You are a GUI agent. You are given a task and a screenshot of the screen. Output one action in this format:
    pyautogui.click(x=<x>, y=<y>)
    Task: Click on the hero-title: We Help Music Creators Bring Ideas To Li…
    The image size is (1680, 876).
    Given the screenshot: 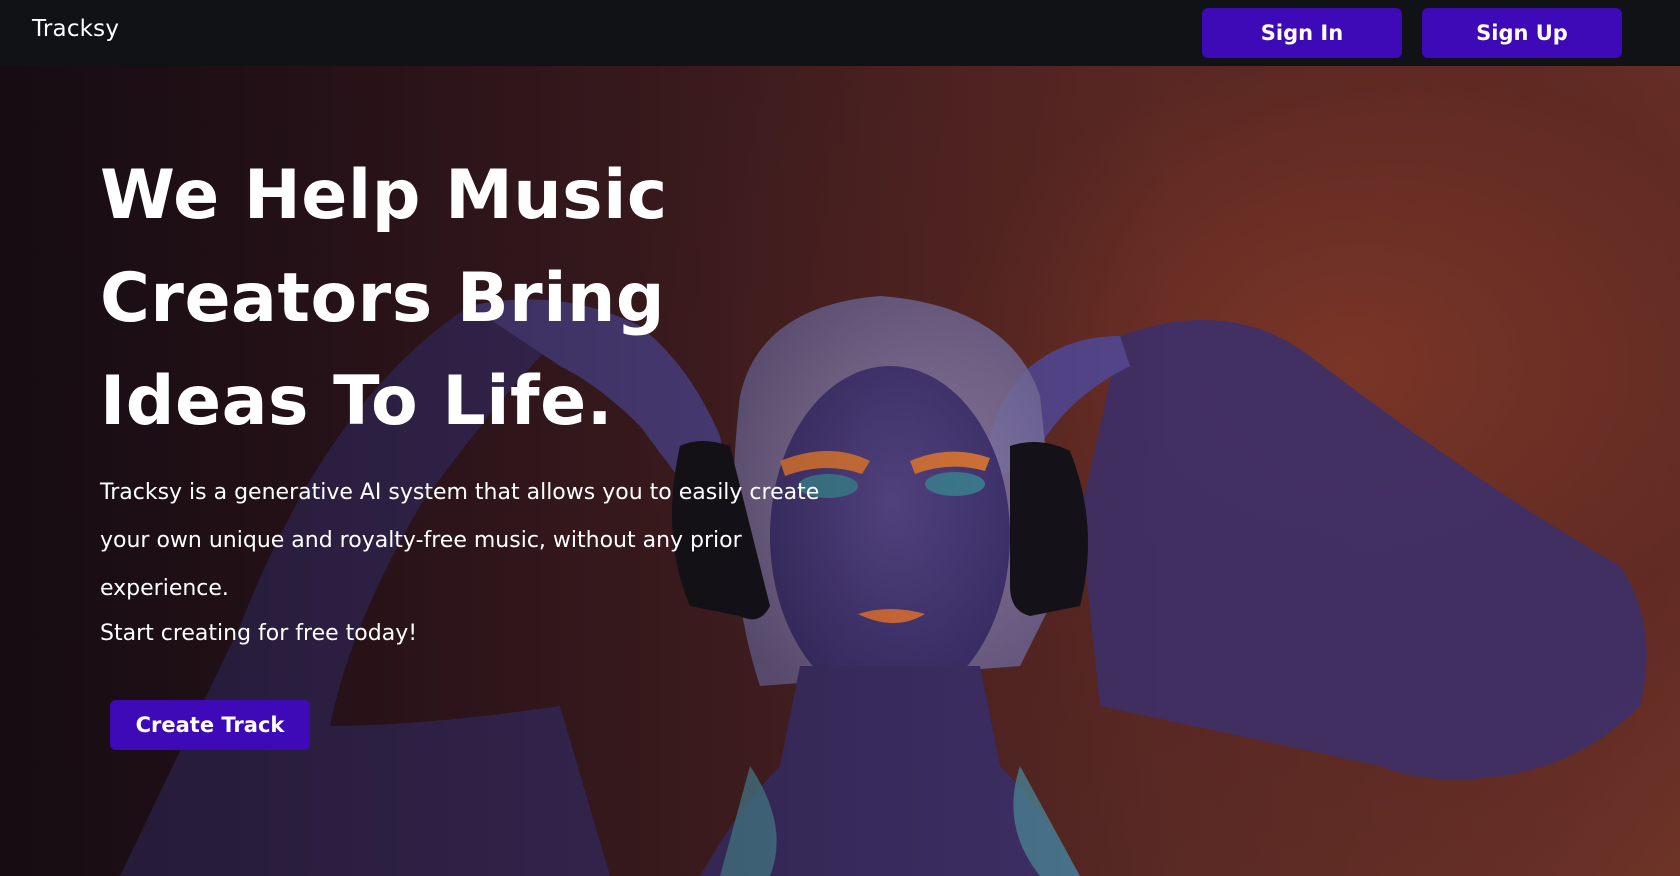 What is the action you would take?
    pyautogui.click(x=384, y=298)
    